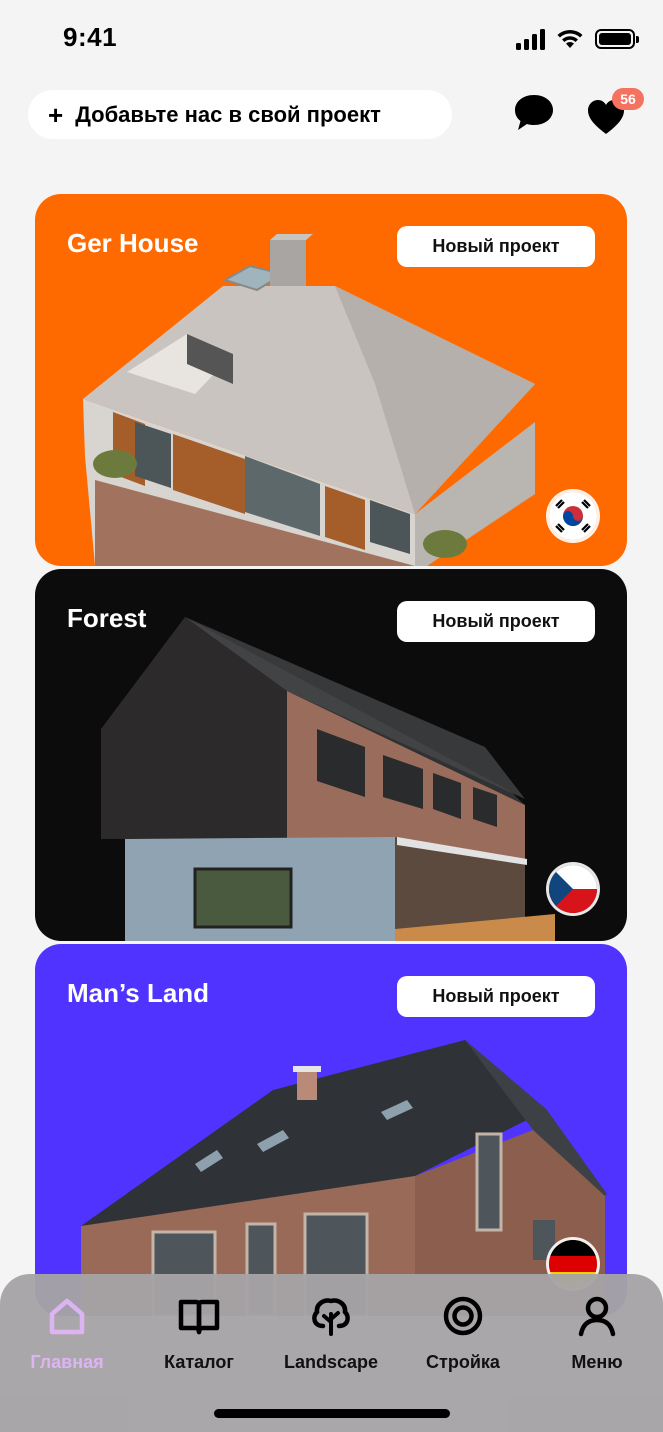  I want to click on tab-home: Главная, so click(67, 1333).